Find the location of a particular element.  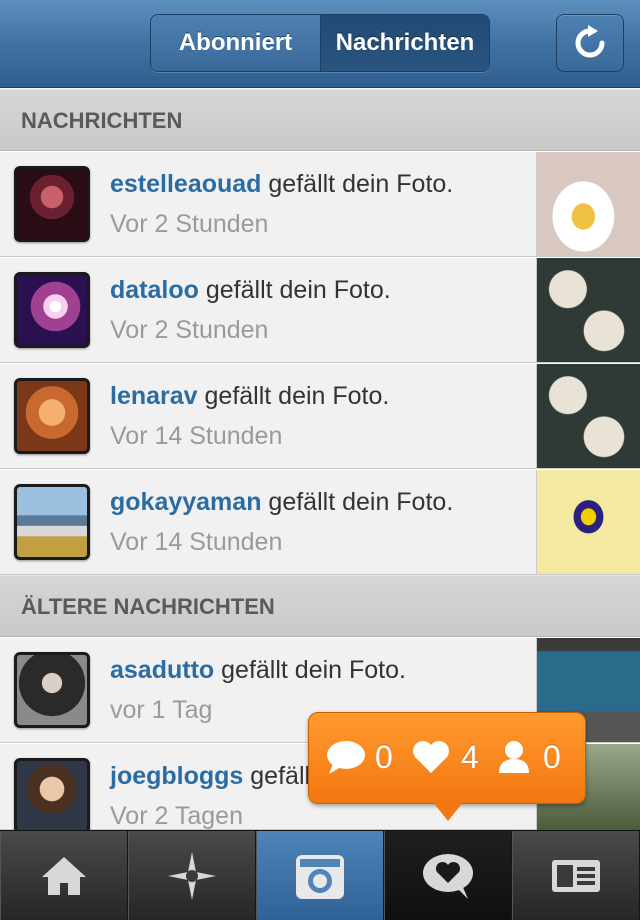

tab-profile is located at coordinates (576, 875).